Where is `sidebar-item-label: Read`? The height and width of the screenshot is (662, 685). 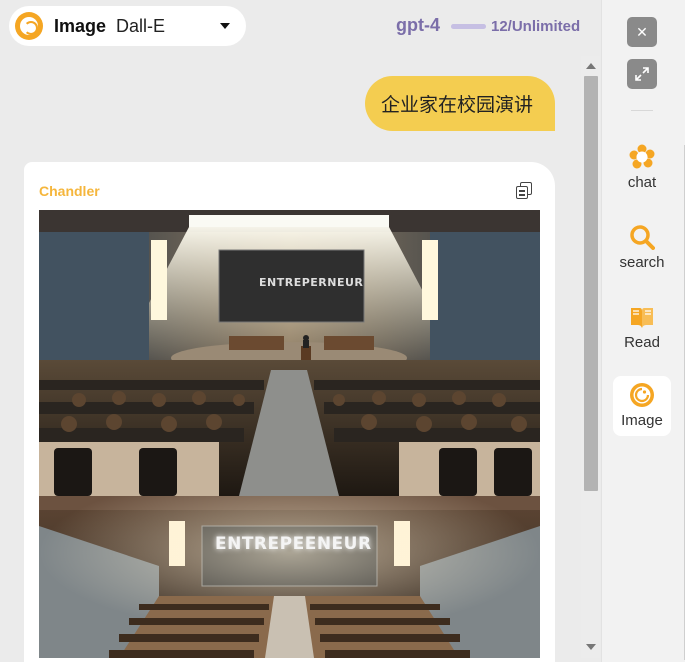
sidebar-item-label: Read is located at coordinates (642, 342).